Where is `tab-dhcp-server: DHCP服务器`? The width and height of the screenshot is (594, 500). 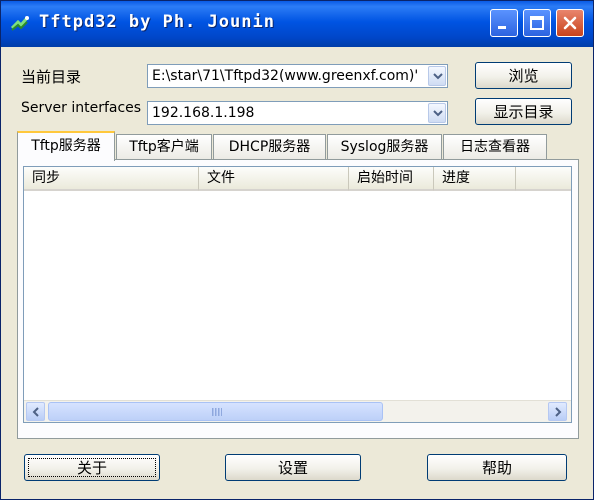 tab-dhcp-server: DHCP服务器 is located at coordinates (269, 146).